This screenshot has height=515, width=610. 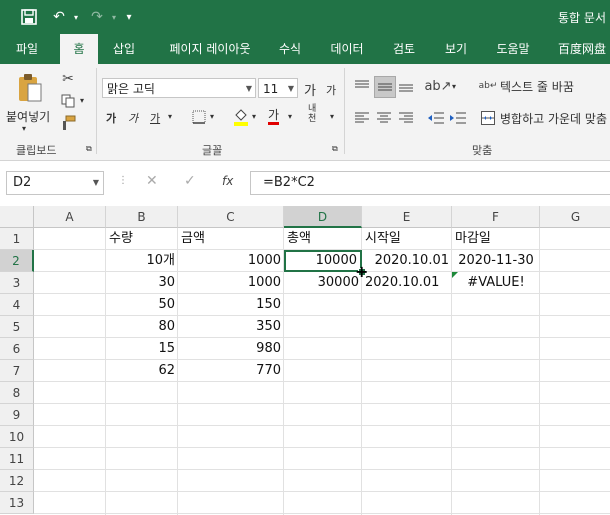 What do you see at coordinates (129, 17) in the screenshot?
I see `customize-qat-icon: ▾` at bounding box center [129, 17].